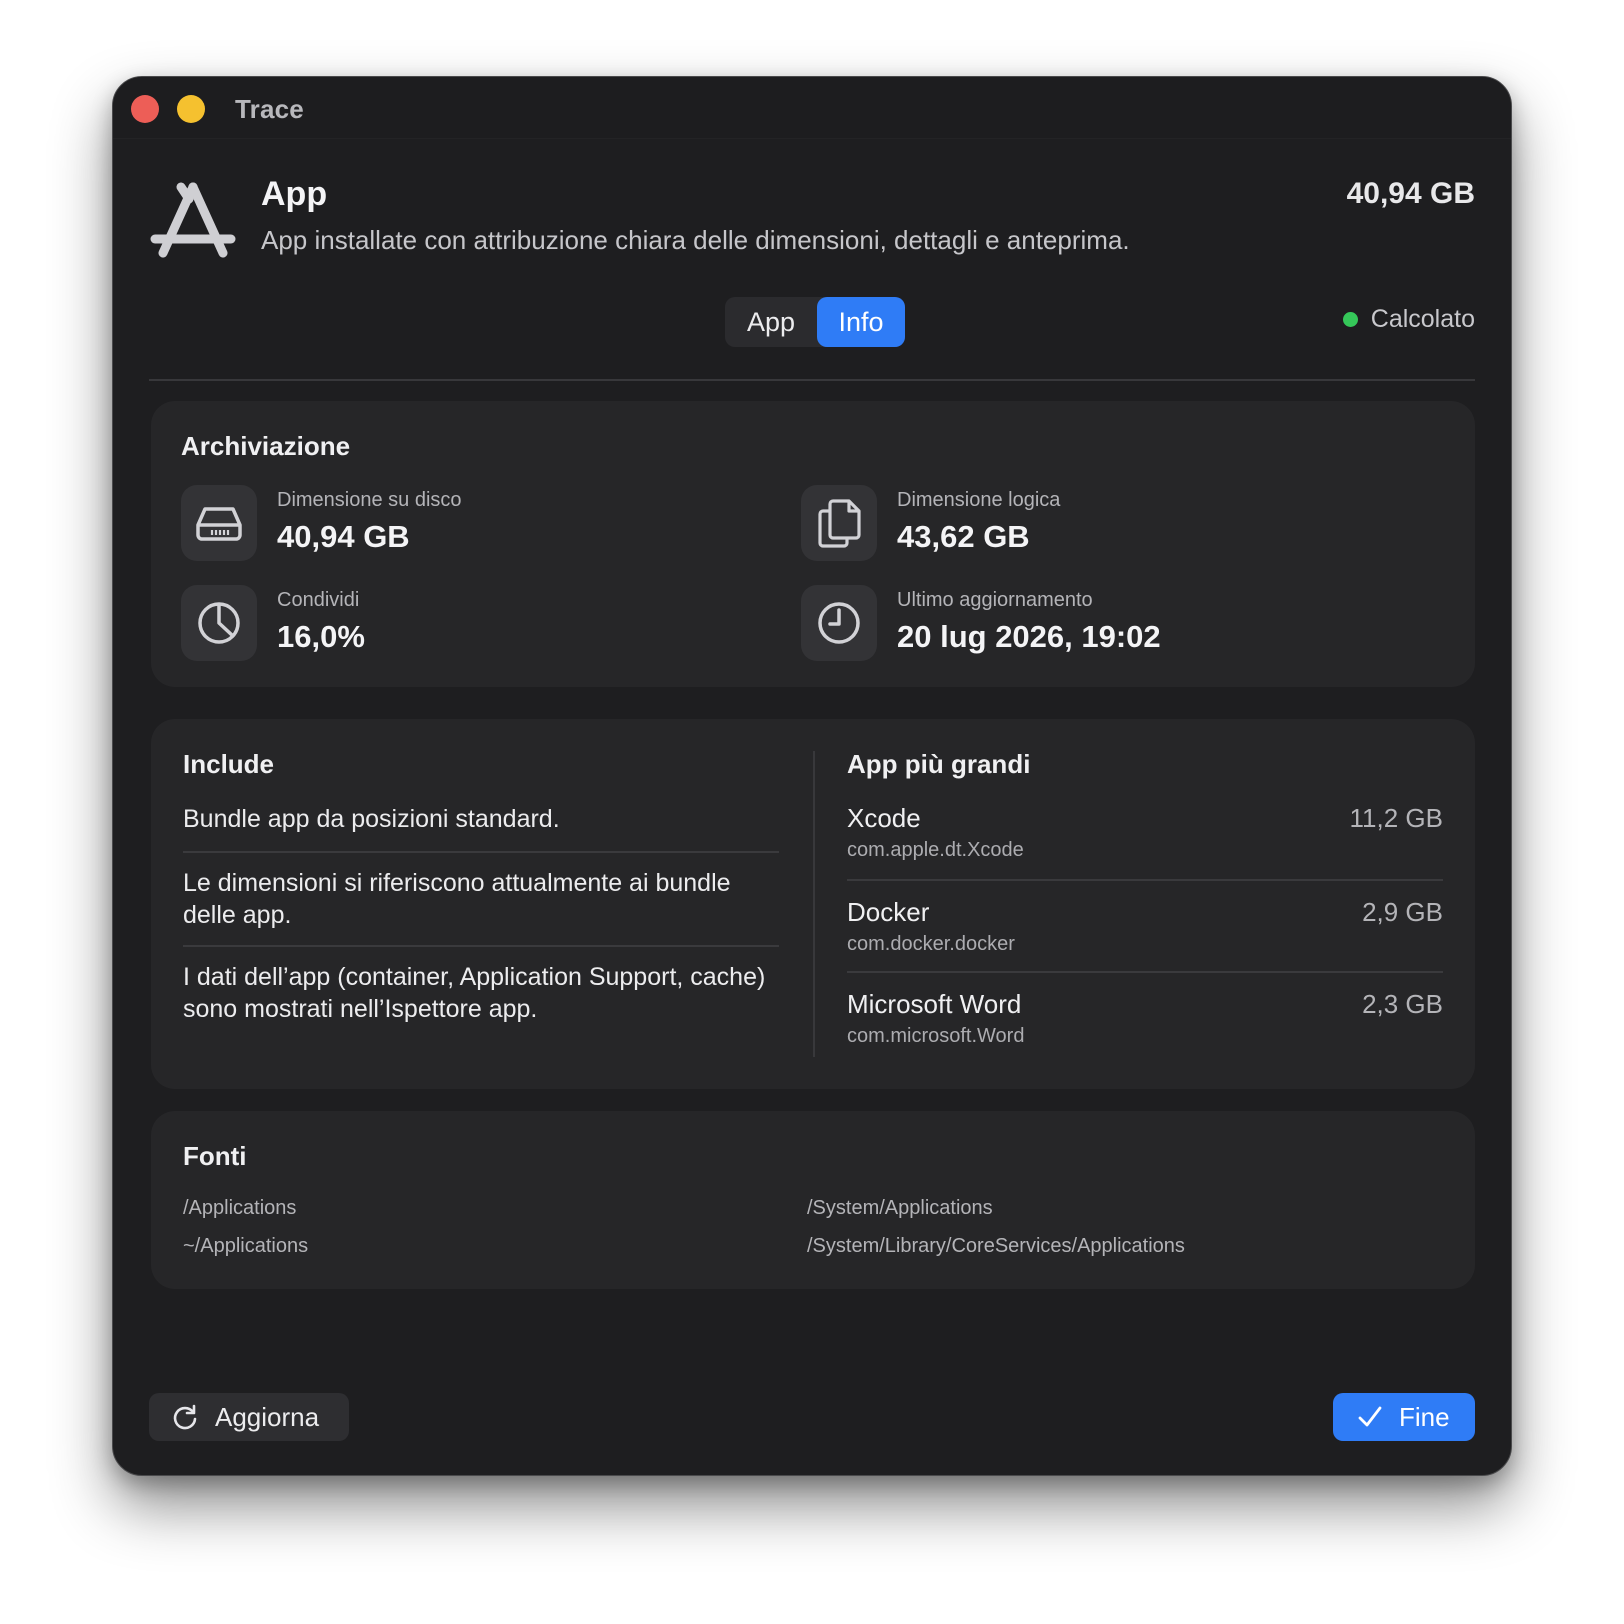 The image size is (1624, 1624). Describe the element at coordinates (1029, 636) in the screenshot. I see `last-update-value: 20 lug 2026, 19:02` at that location.